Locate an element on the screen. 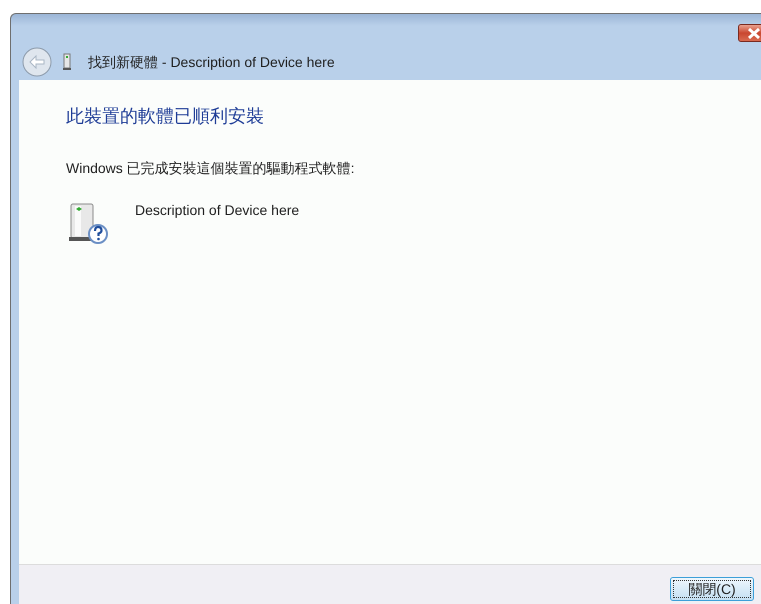 The image size is (761, 604). message-text: Windows 已完成安裝這個裝置的驅動程式軟體: is located at coordinates (211, 168).